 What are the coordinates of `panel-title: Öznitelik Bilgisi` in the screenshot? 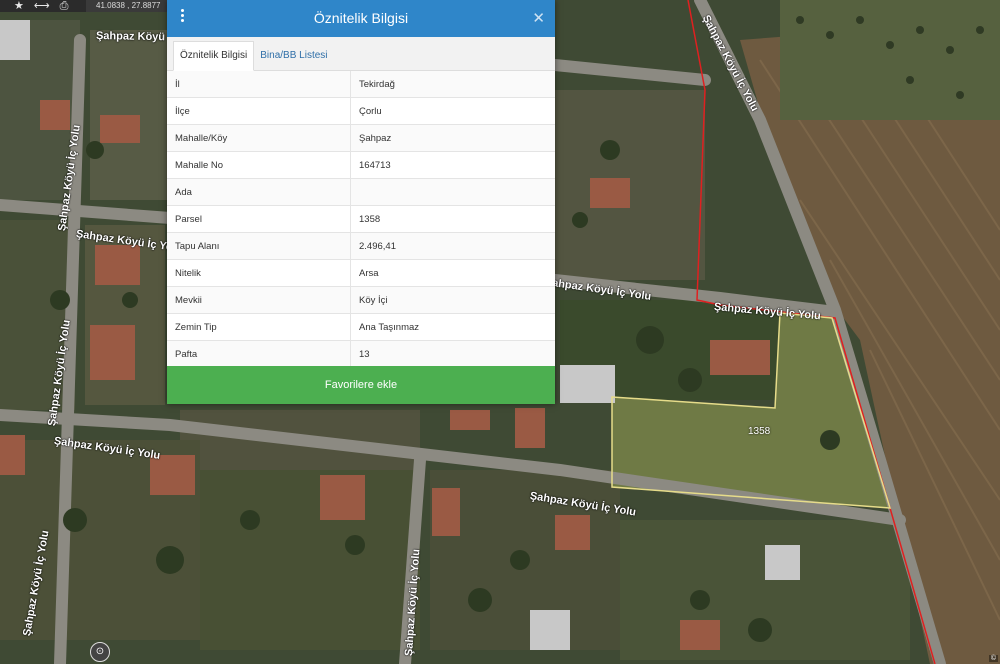 It's located at (361, 18).